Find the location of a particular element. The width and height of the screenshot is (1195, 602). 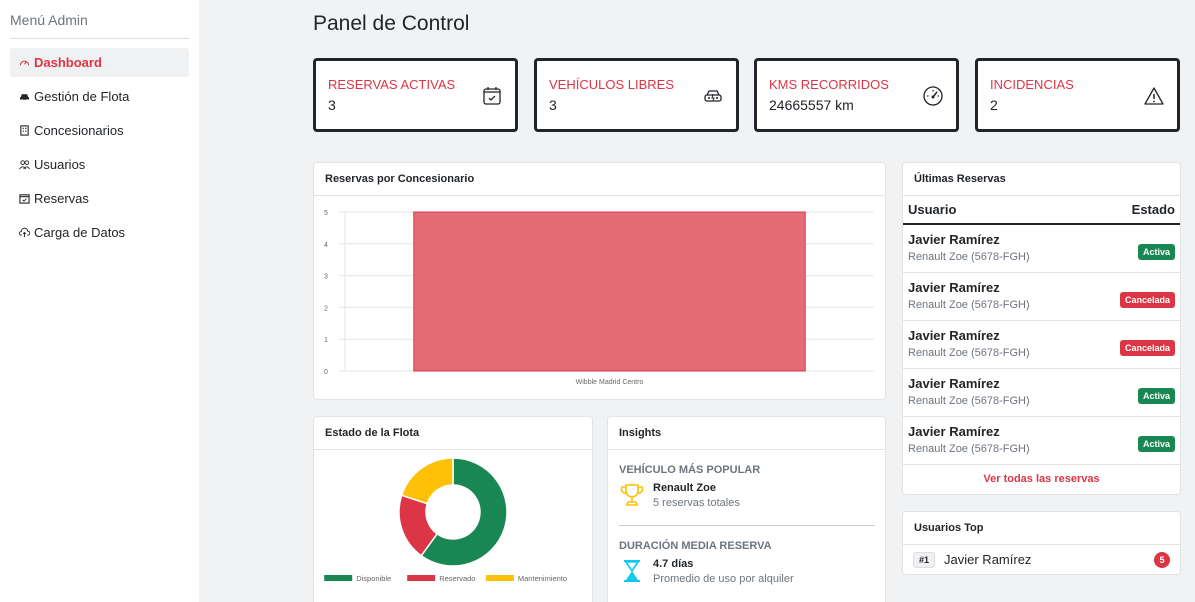

sidebar-item-label: Reservas is located at coordinates (61, 198).